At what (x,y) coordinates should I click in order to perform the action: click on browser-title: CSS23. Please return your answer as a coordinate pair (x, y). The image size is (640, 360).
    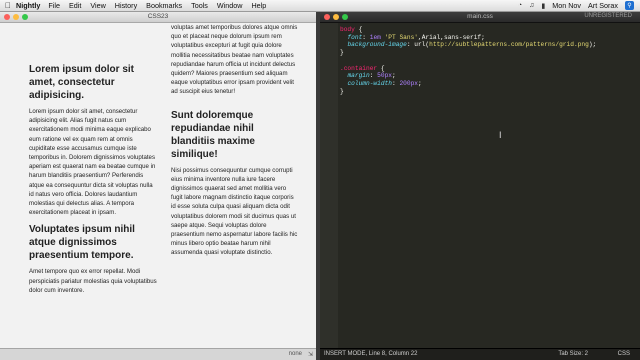
    Looking at the image, I should click on (158, 16).